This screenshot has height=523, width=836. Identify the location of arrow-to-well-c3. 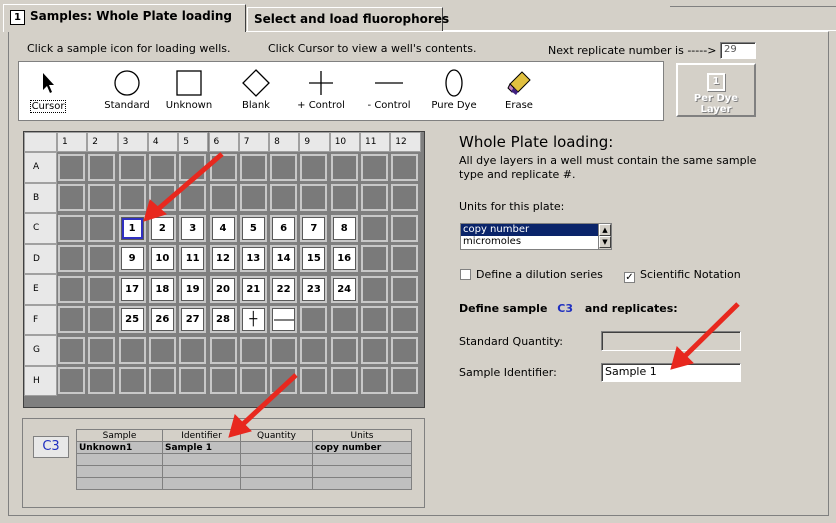
(183, 187).